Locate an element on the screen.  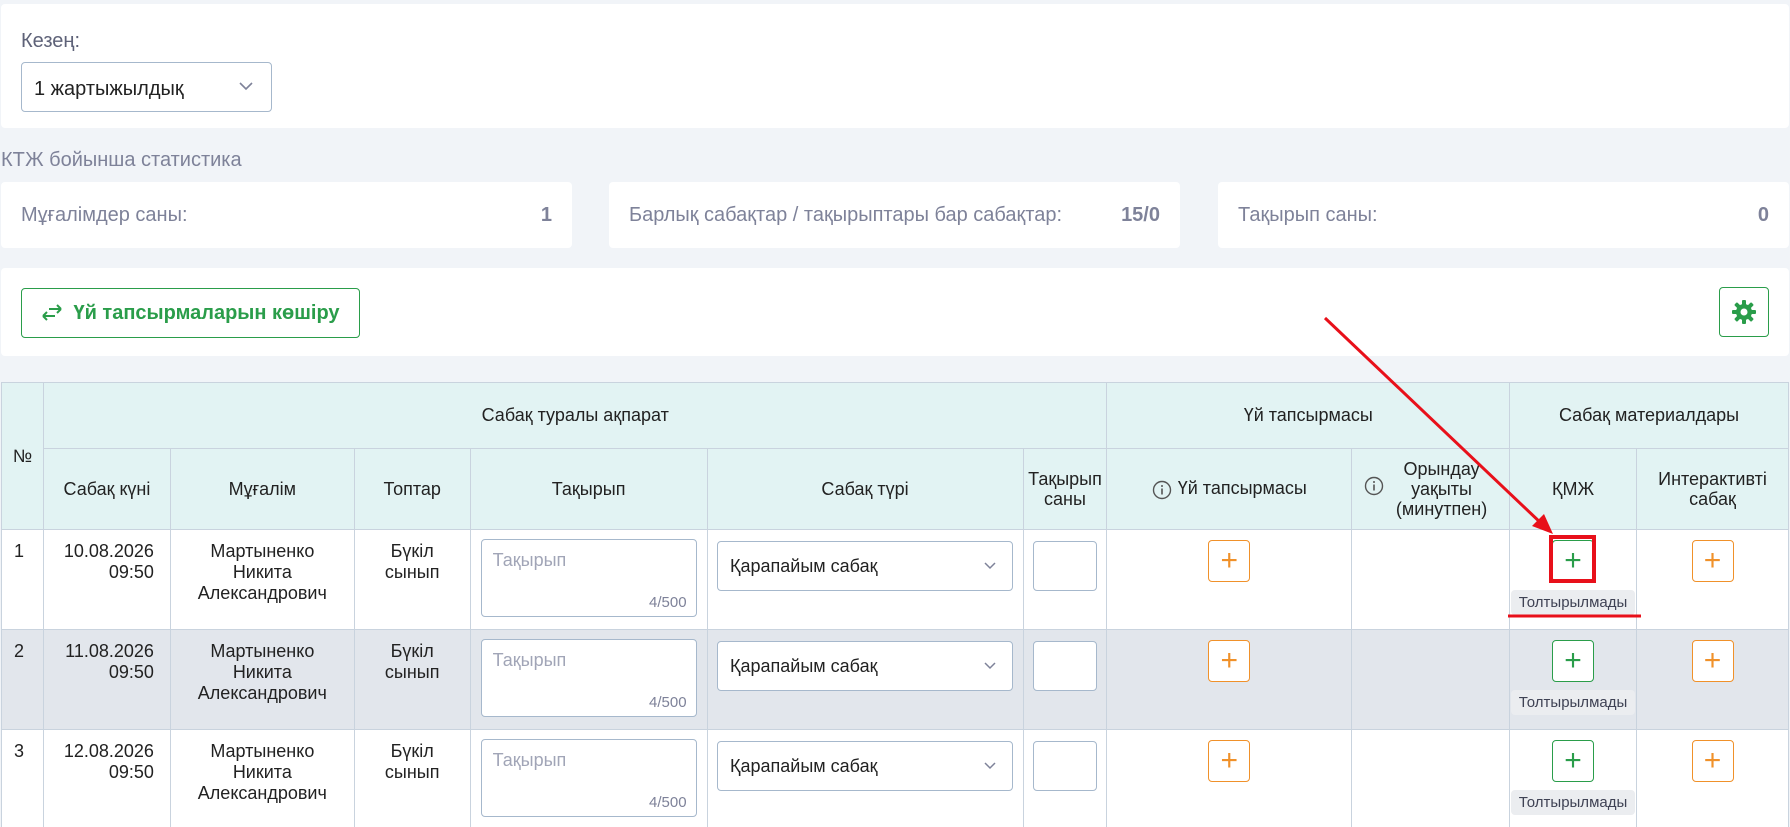
copy-homework-button: Үй тапсырмаларын көшіру is located at coordinates (190, 313).